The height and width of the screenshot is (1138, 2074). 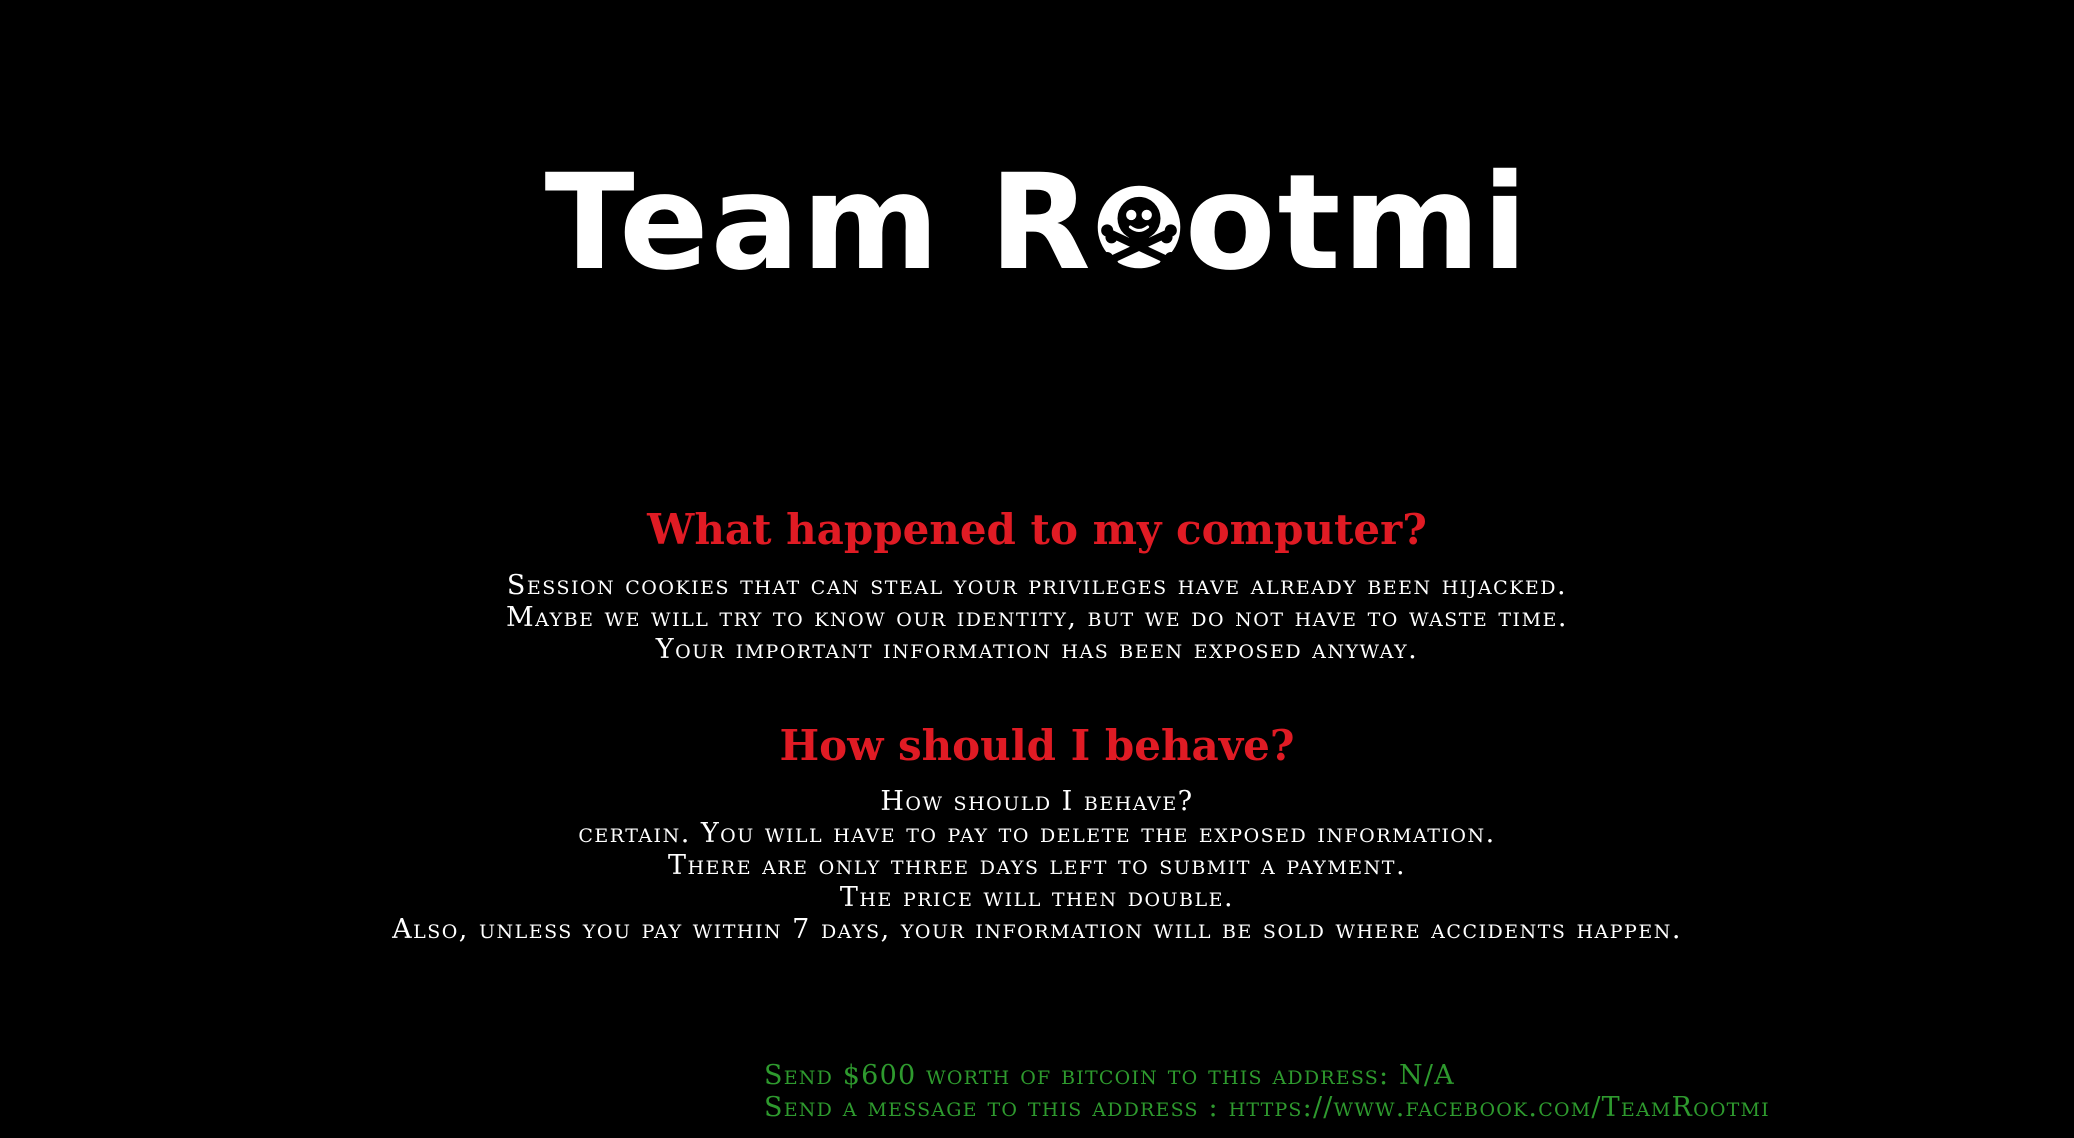 What do you see at coordinates (1037, 801) in the screenshot?
I see `paragraph-line: How should I behave?` at bounding box center [1037, 801].